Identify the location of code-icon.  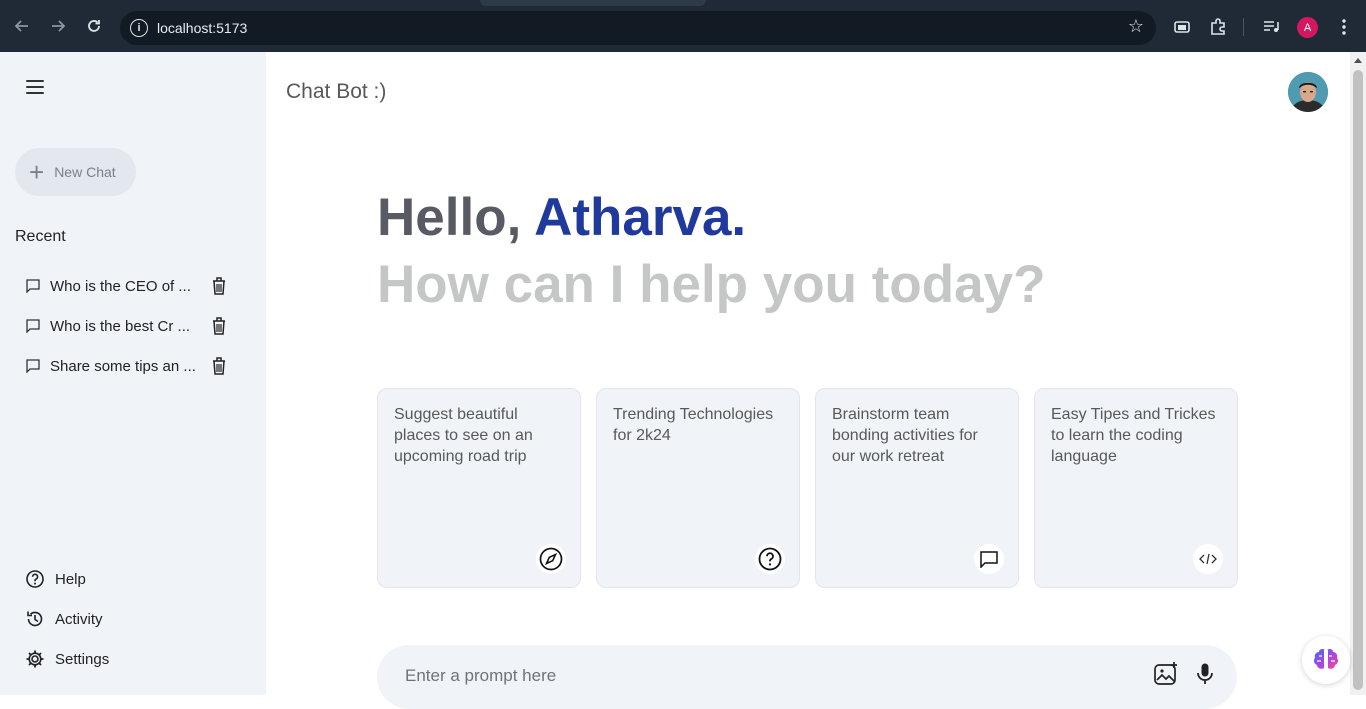
(1208, 559).